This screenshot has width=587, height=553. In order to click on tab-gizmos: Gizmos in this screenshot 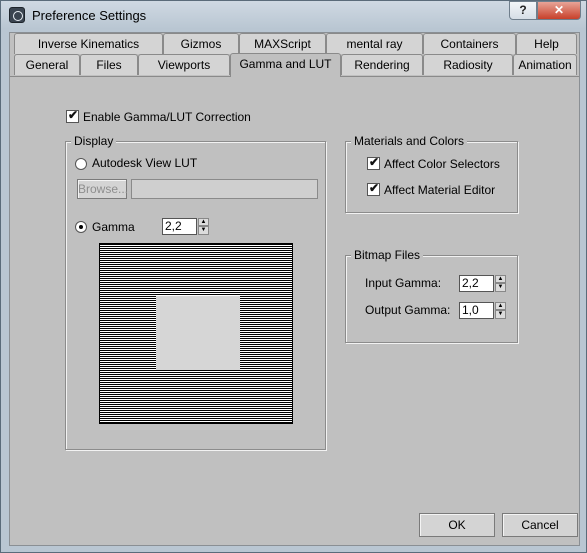, I will do `click(201, 43)`.